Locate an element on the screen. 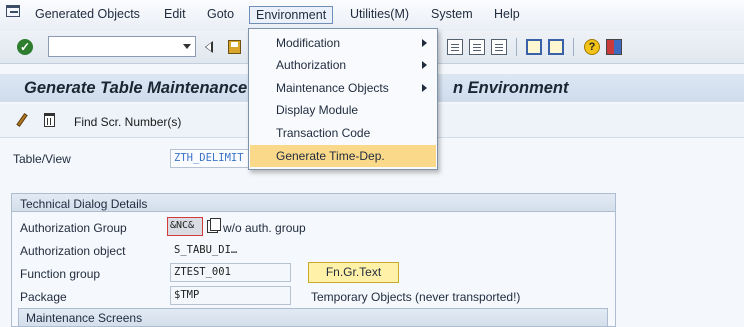  system-menu-icon is located at coordinates (13, 11).